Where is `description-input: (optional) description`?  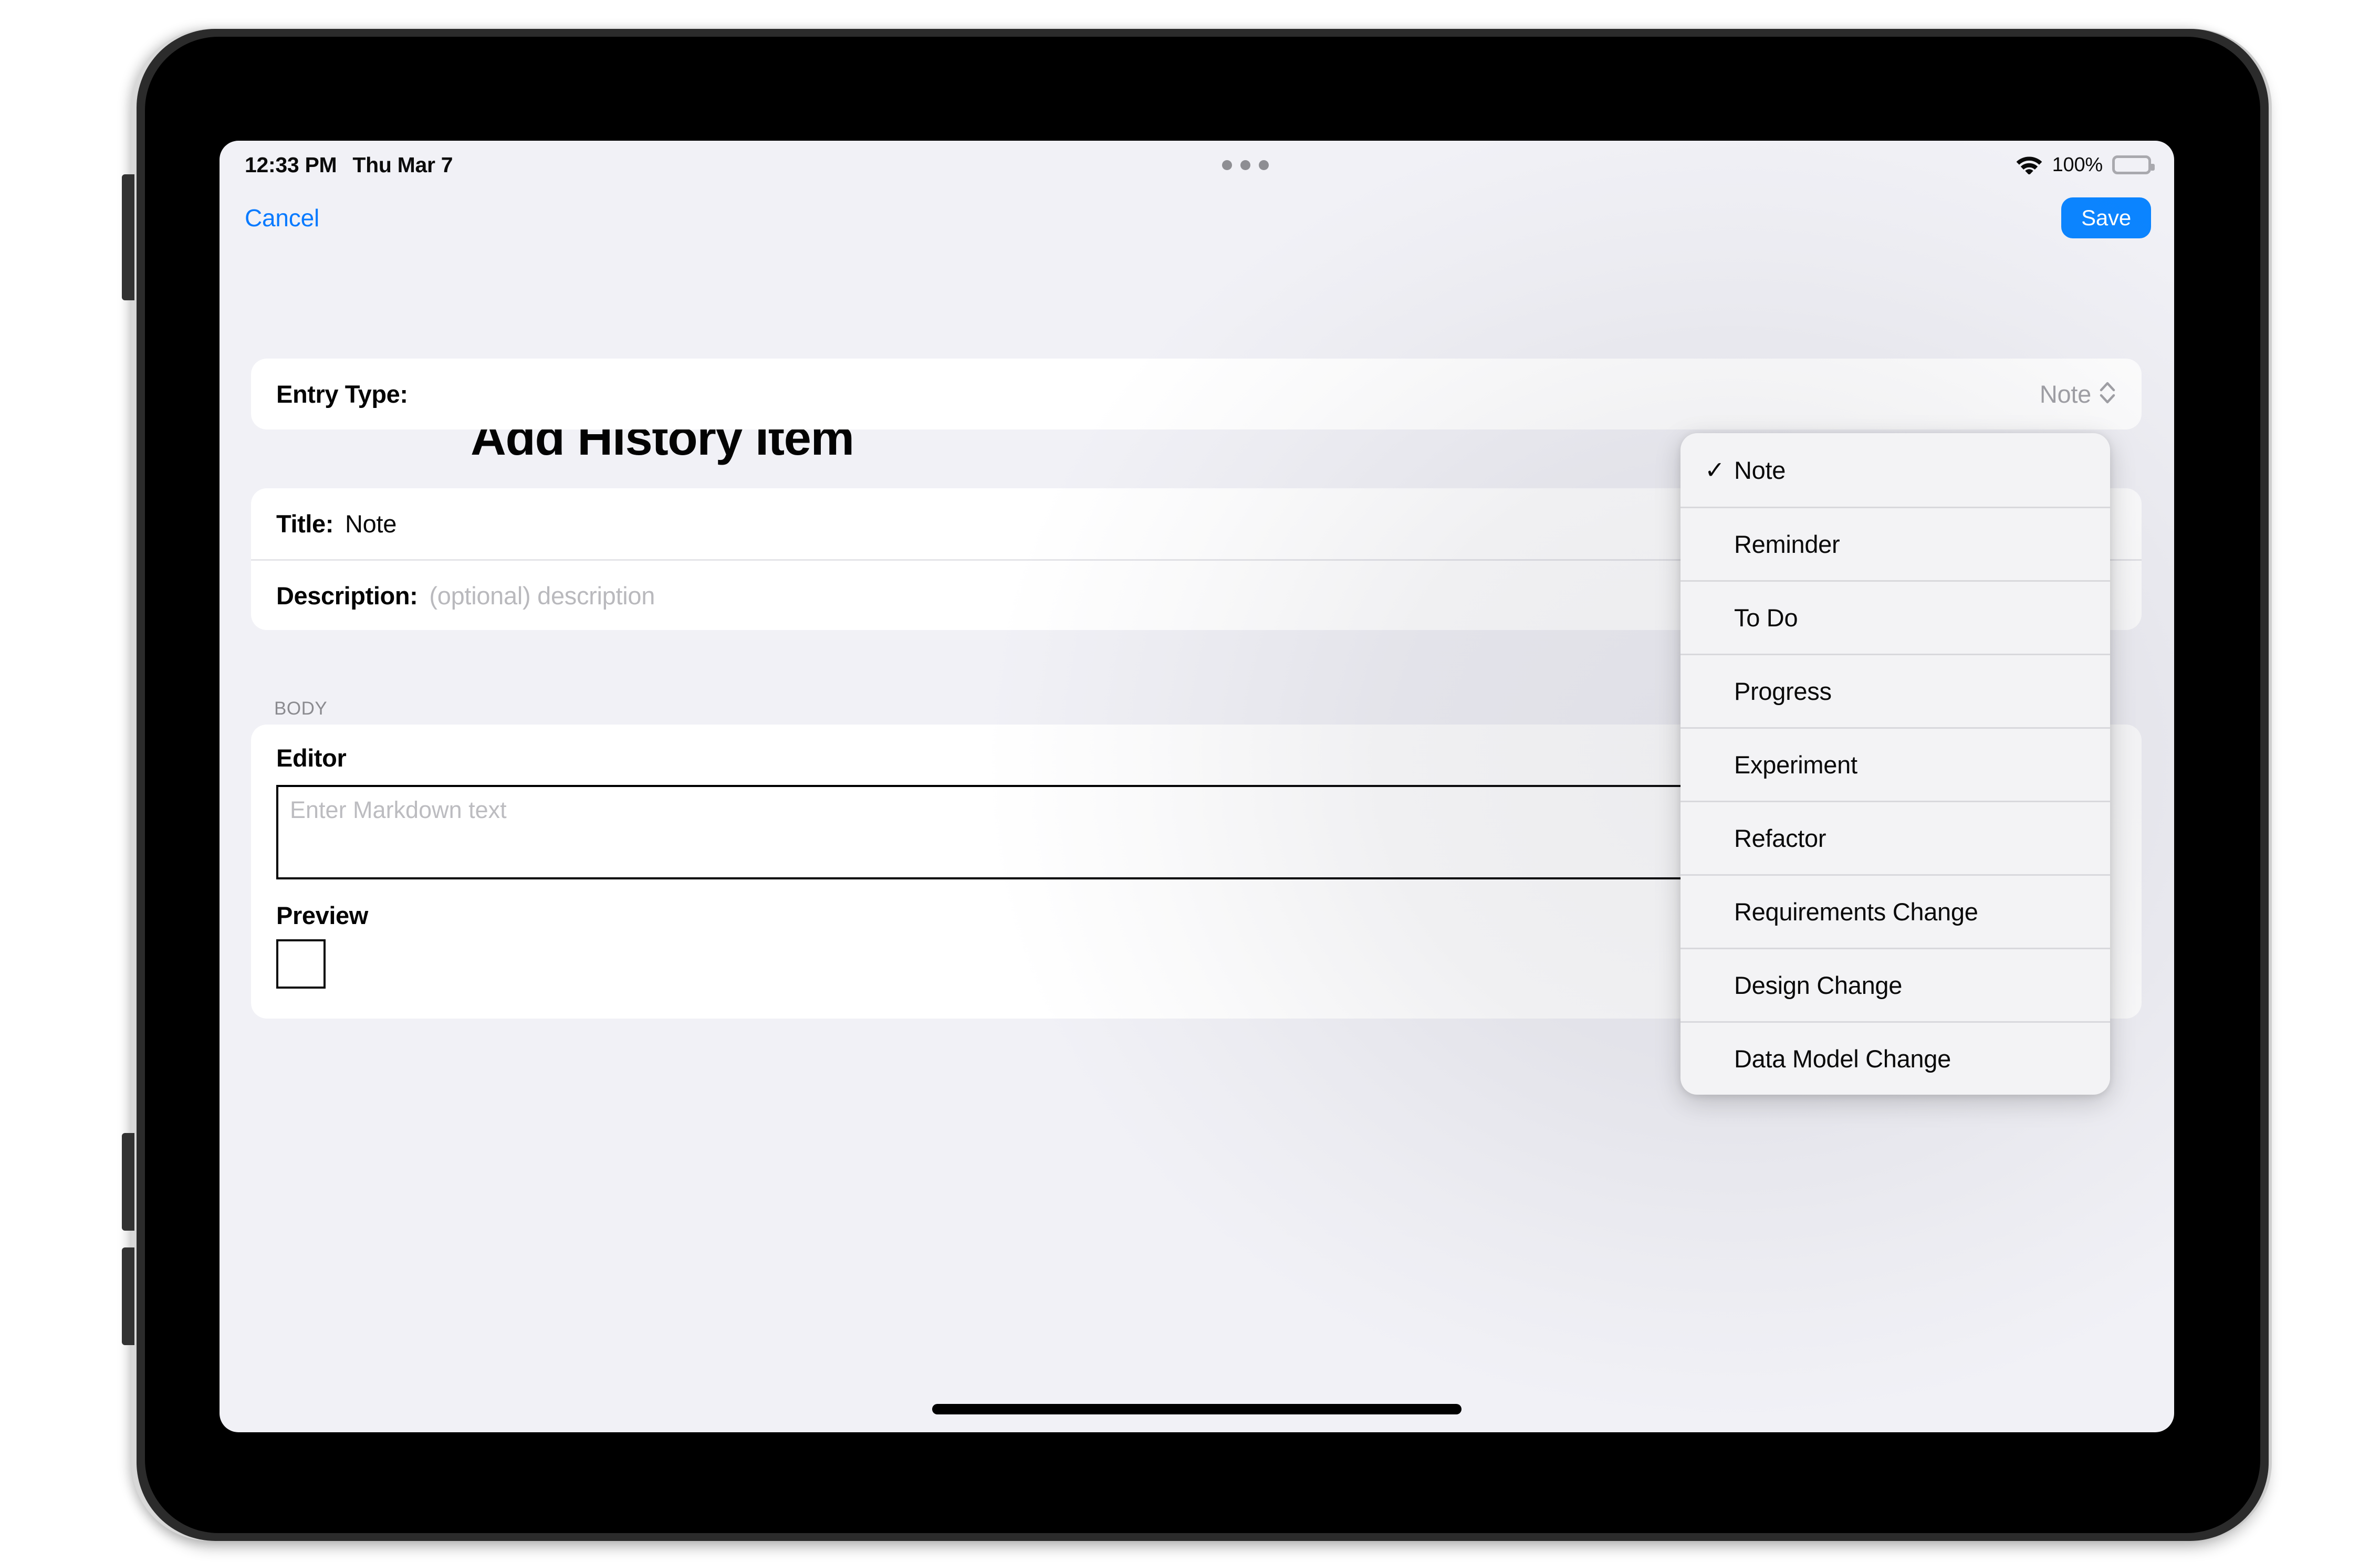 description-input: (optional) description is located at coordinates (542, 595).